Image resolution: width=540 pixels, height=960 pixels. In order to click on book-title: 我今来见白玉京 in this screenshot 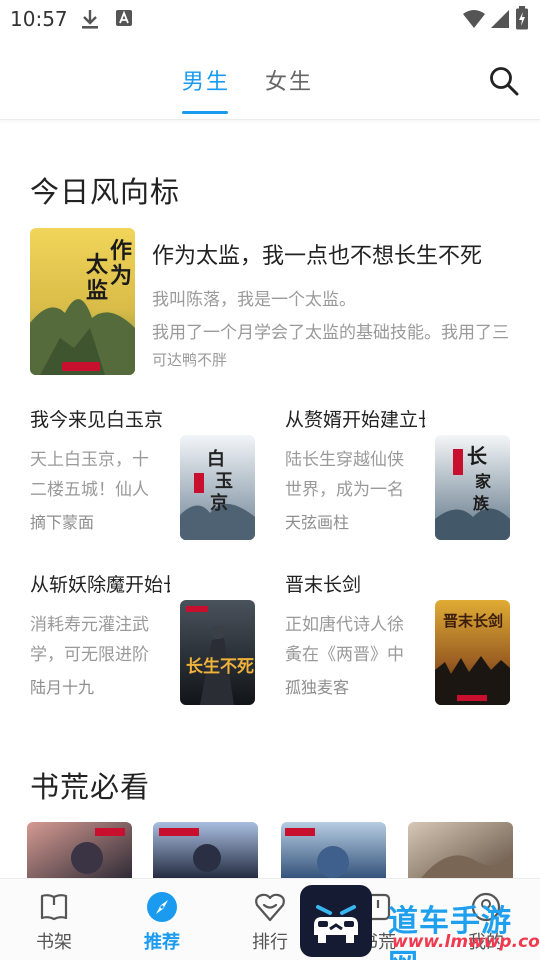, I will do `click(100, 418)`.